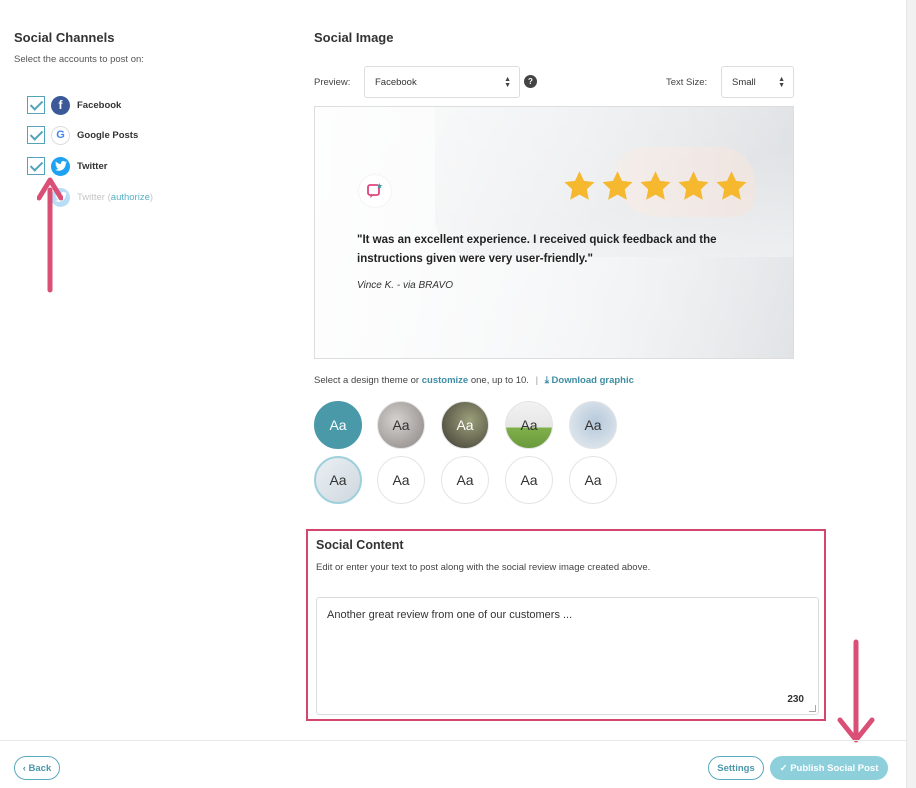  I want to click on review-author: Vince K. - via BRAVO, so click(405, 285).